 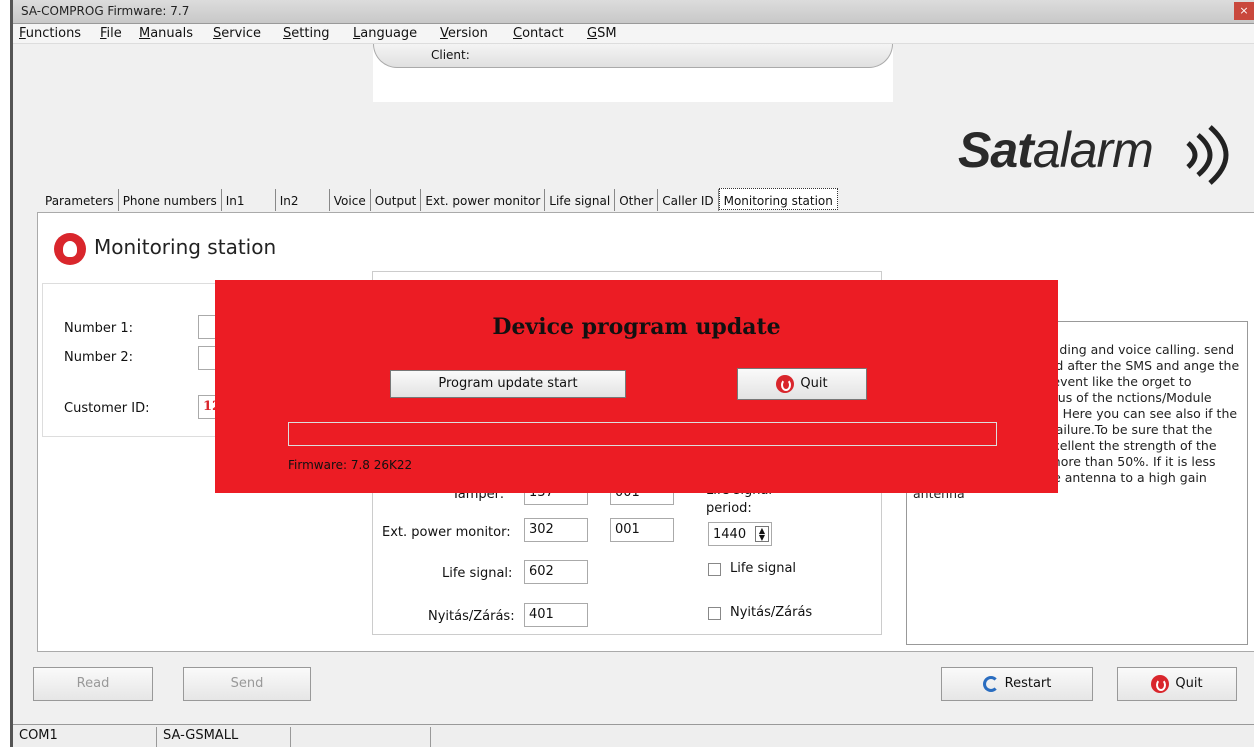 I want to click on tab-output: Output, so click(x=396, y=200).